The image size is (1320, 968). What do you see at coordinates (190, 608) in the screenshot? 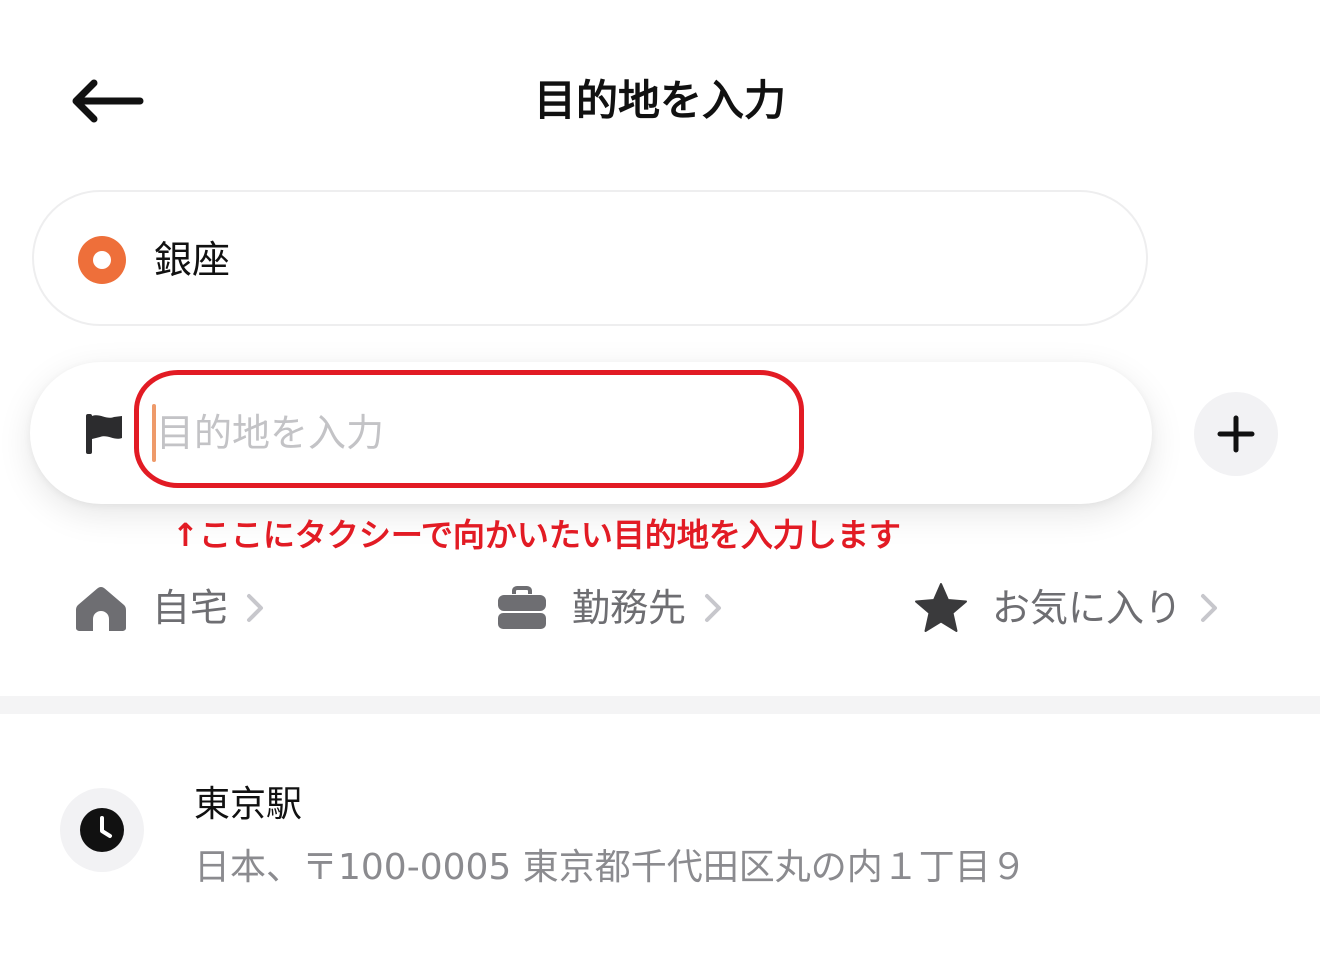
I see `shortcut-home-label: 自宅` at bounding box center [190, 608].